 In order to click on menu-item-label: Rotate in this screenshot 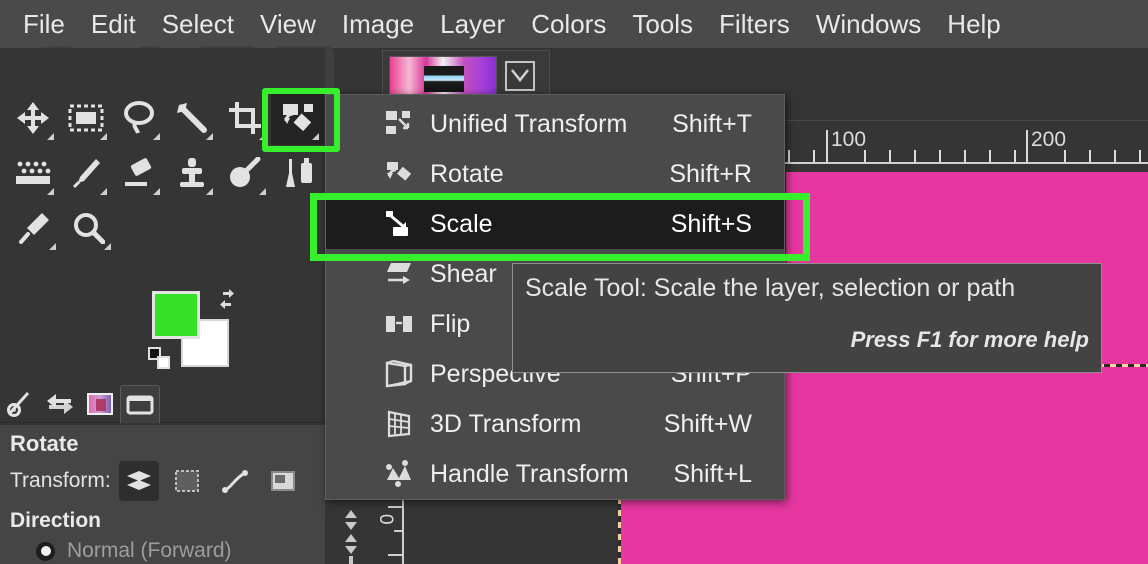, I will do `click(467, 173)`.